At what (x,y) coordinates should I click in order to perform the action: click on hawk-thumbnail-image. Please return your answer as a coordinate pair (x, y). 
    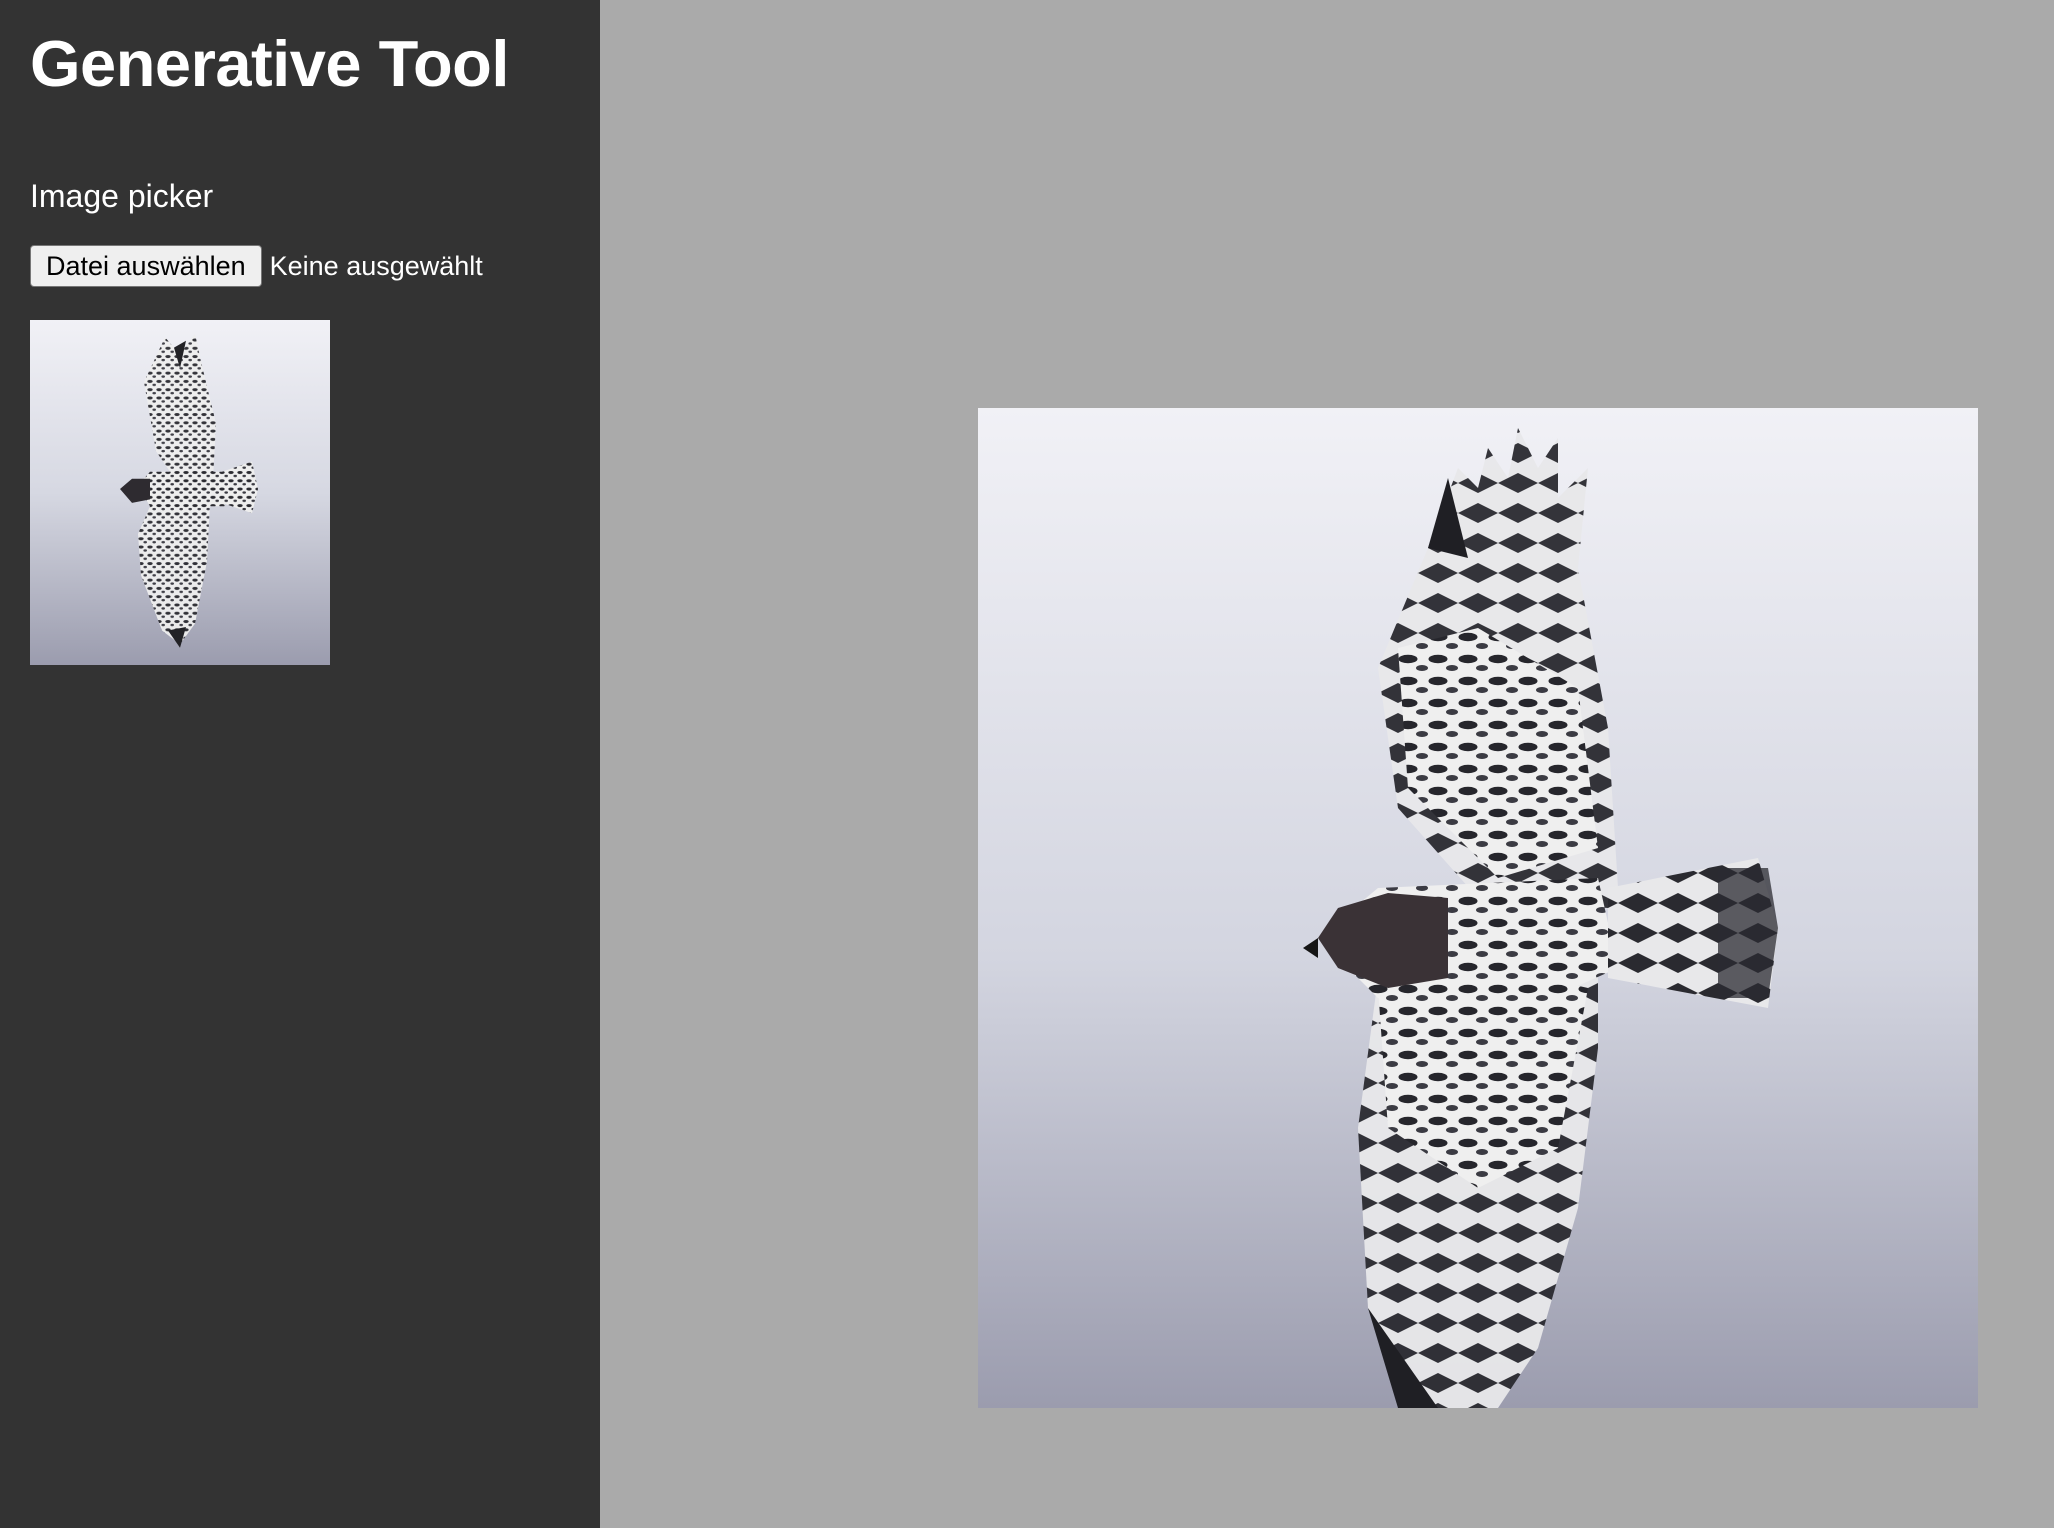
    Looking at the image, I should click on (180, 492).